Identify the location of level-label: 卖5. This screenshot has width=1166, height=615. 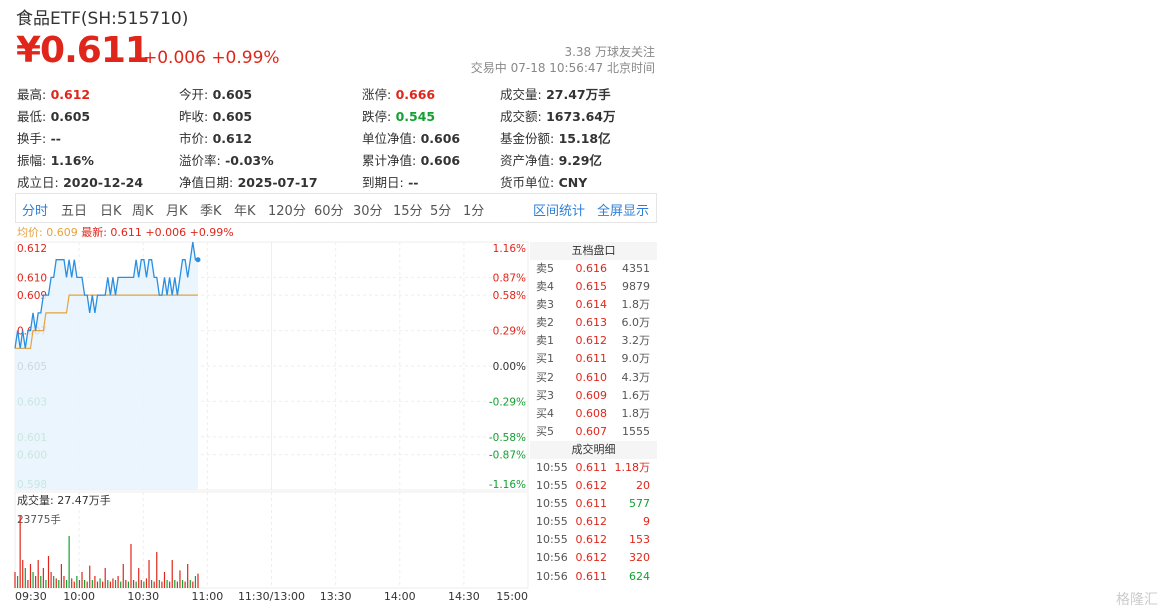
(545, 268).